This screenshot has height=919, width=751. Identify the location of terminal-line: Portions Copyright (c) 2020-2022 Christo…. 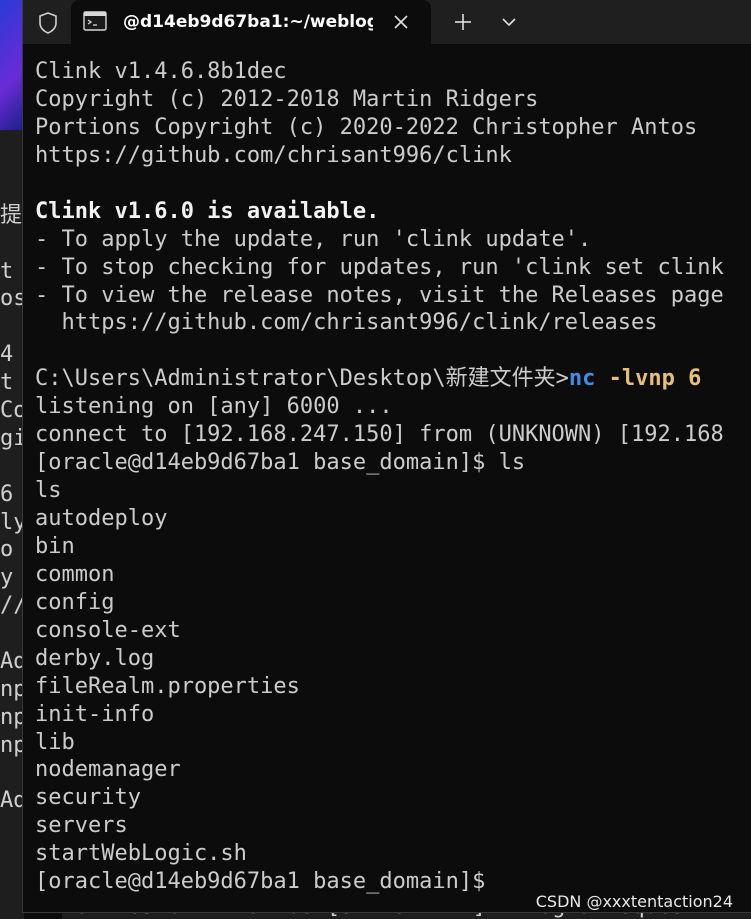
(366, 127).